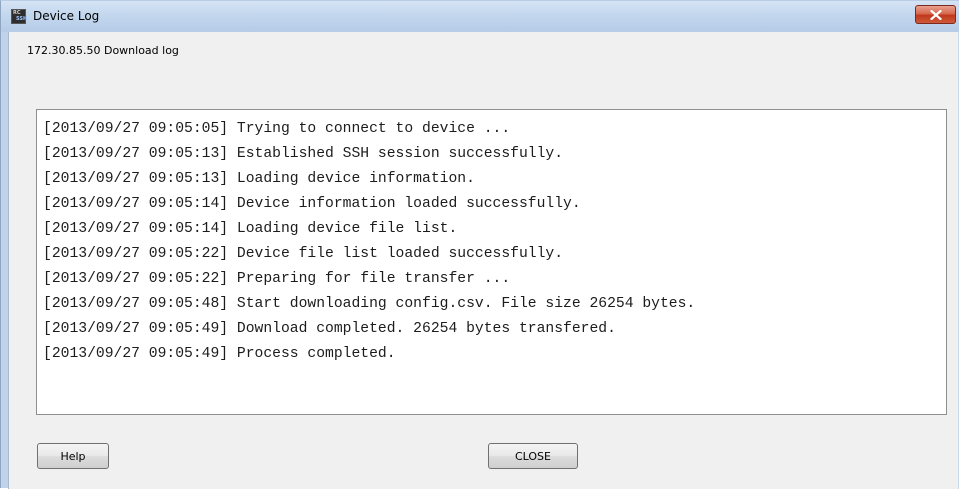 The image size is (959, 489). I want to click on window-title: Device Log, so click(66, 16).